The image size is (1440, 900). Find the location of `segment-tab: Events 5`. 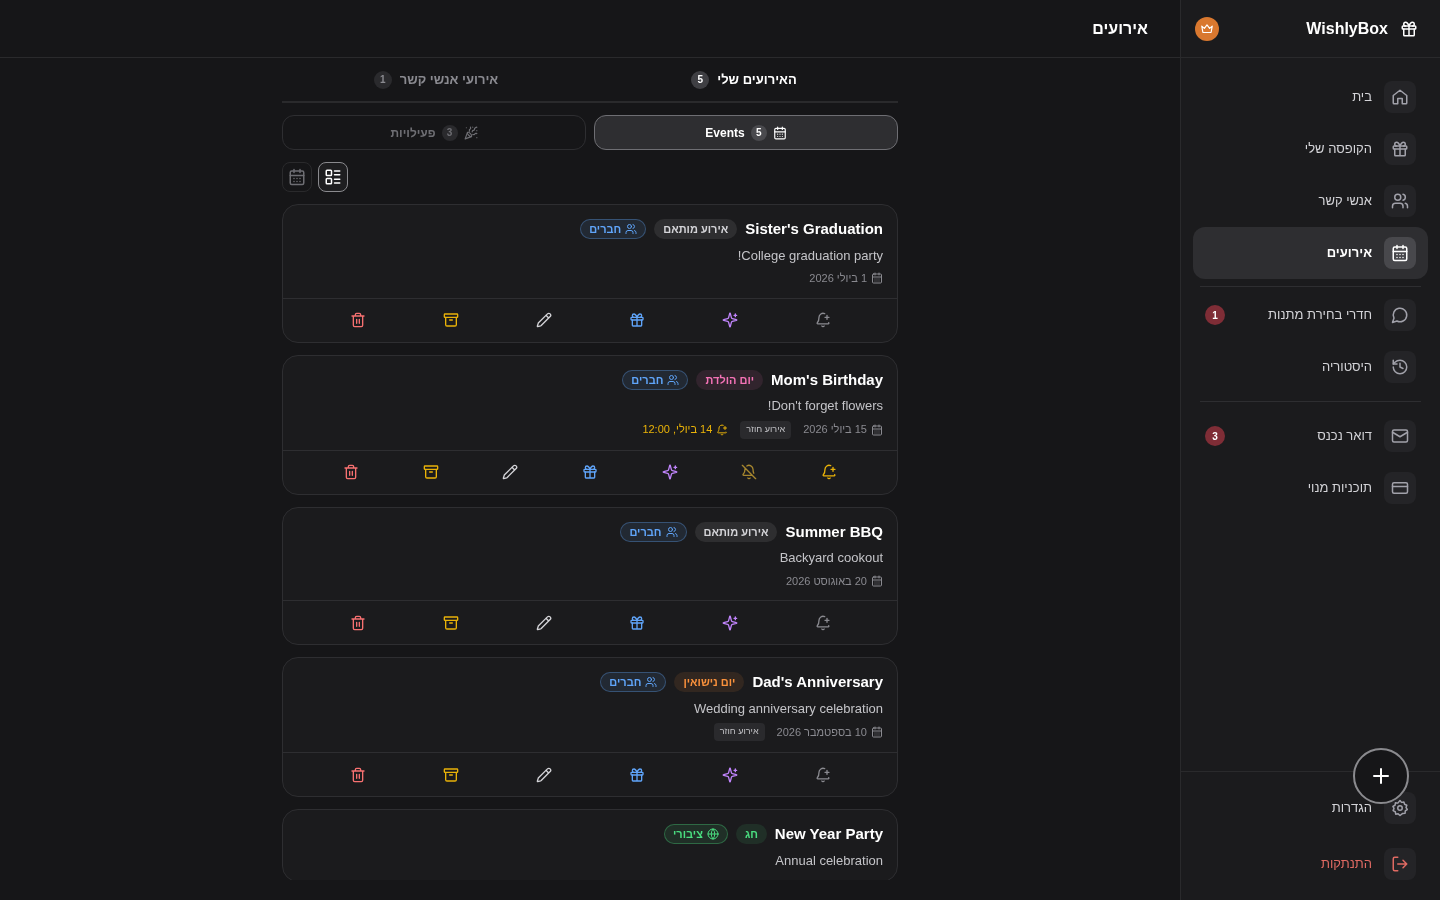

segment-tab: Events 5 is located at coordinates (746, 132).